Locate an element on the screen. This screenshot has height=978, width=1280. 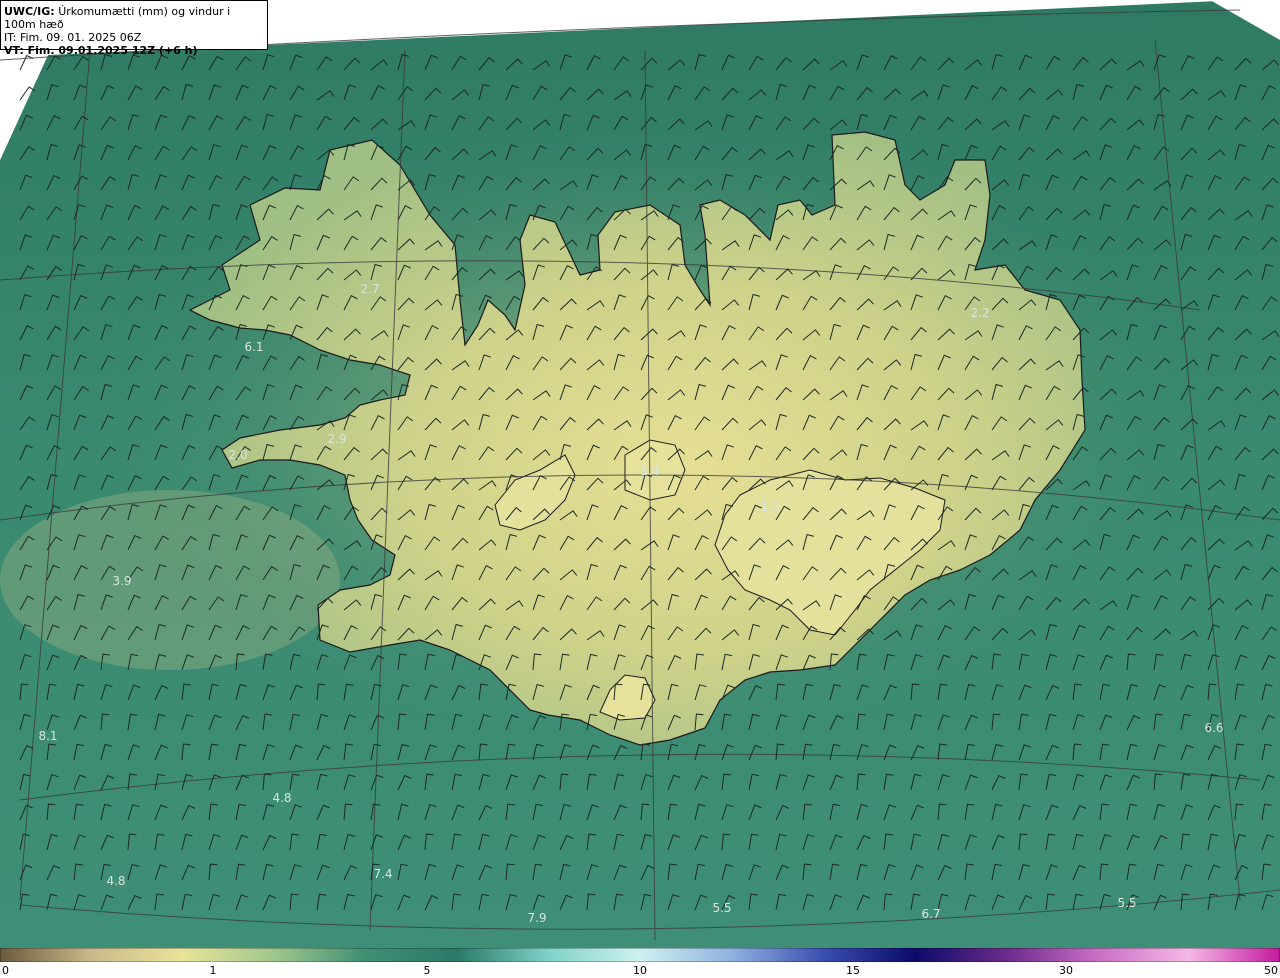
value-label: 3.9 is located at coordinates (122, 581).